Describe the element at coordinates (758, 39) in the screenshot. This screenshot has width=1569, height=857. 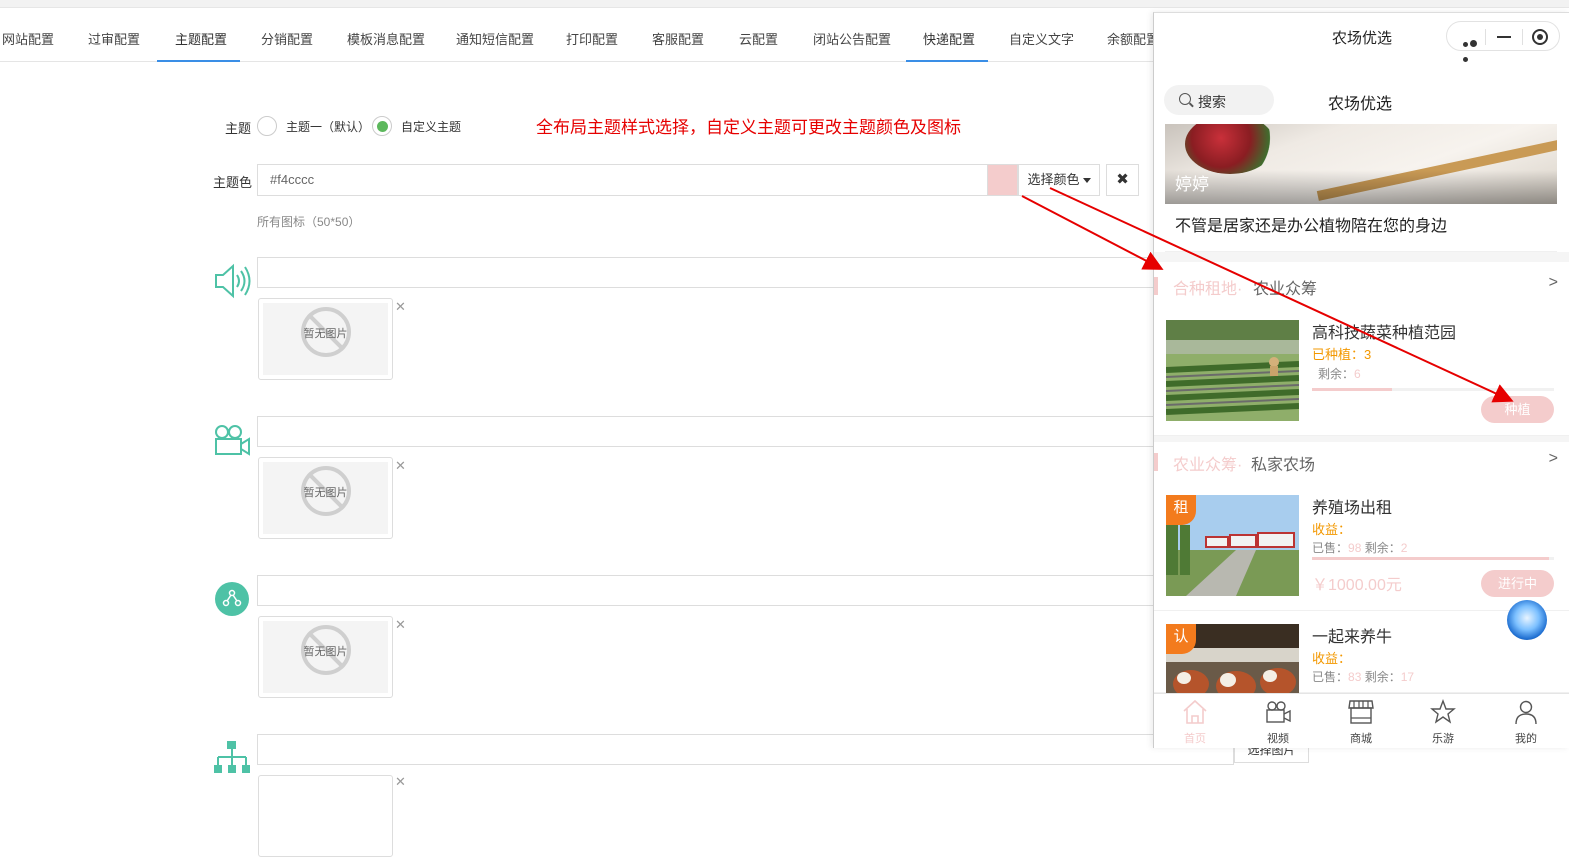
I see `tab-cloud-config: 云配置` at that location.